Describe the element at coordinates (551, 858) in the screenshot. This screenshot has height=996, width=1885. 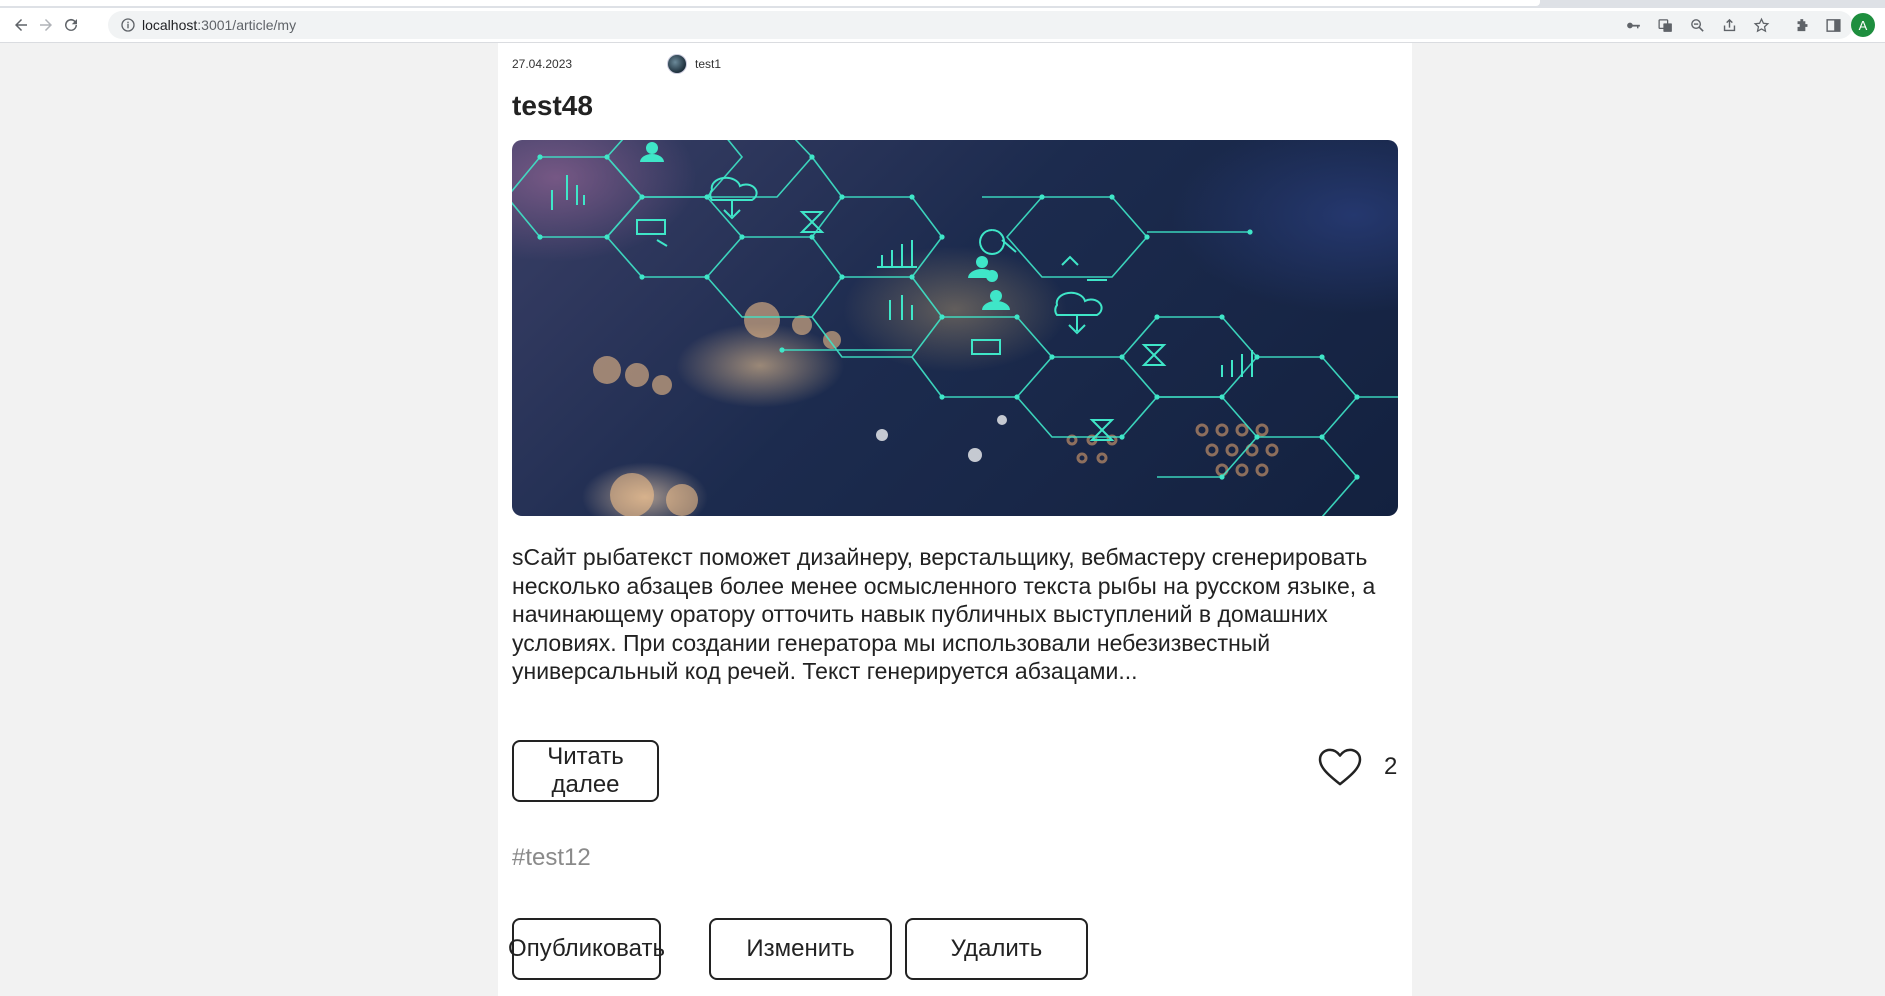
I see `article-tag: #test12` at that location.